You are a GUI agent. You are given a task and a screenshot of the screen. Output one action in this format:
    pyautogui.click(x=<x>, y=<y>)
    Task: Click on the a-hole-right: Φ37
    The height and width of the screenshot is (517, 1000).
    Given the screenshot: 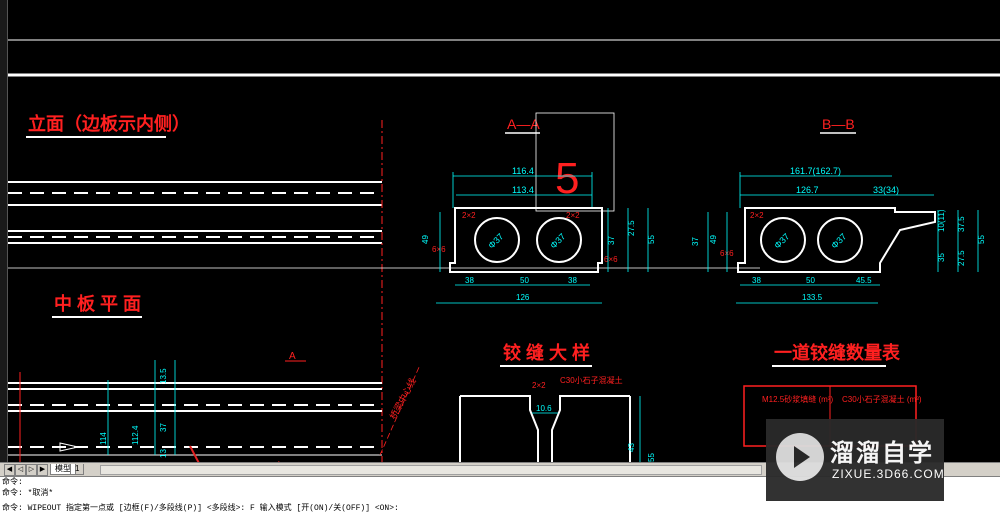 What is the action you would take?
    pyautogui.click(x=557, y=240)
    